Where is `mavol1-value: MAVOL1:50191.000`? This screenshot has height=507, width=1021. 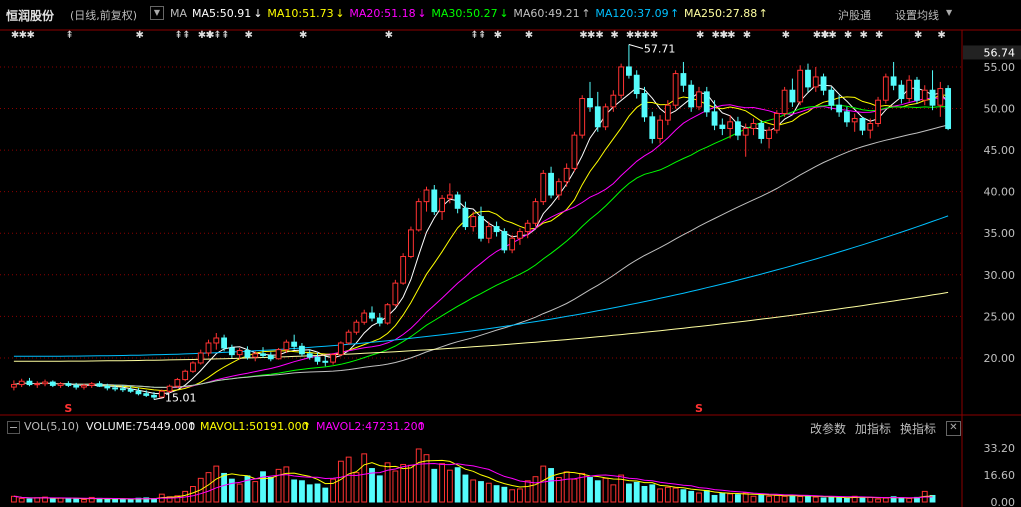
mavol1-value: MAVOL1:50191.000 is located at coordinates (254, 426).